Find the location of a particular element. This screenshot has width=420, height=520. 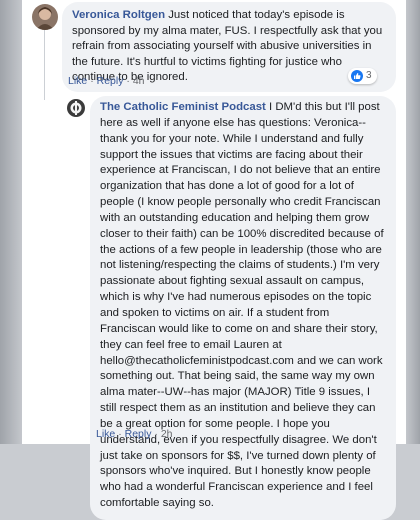

like-button: Like is located at coordinates (77, 81).